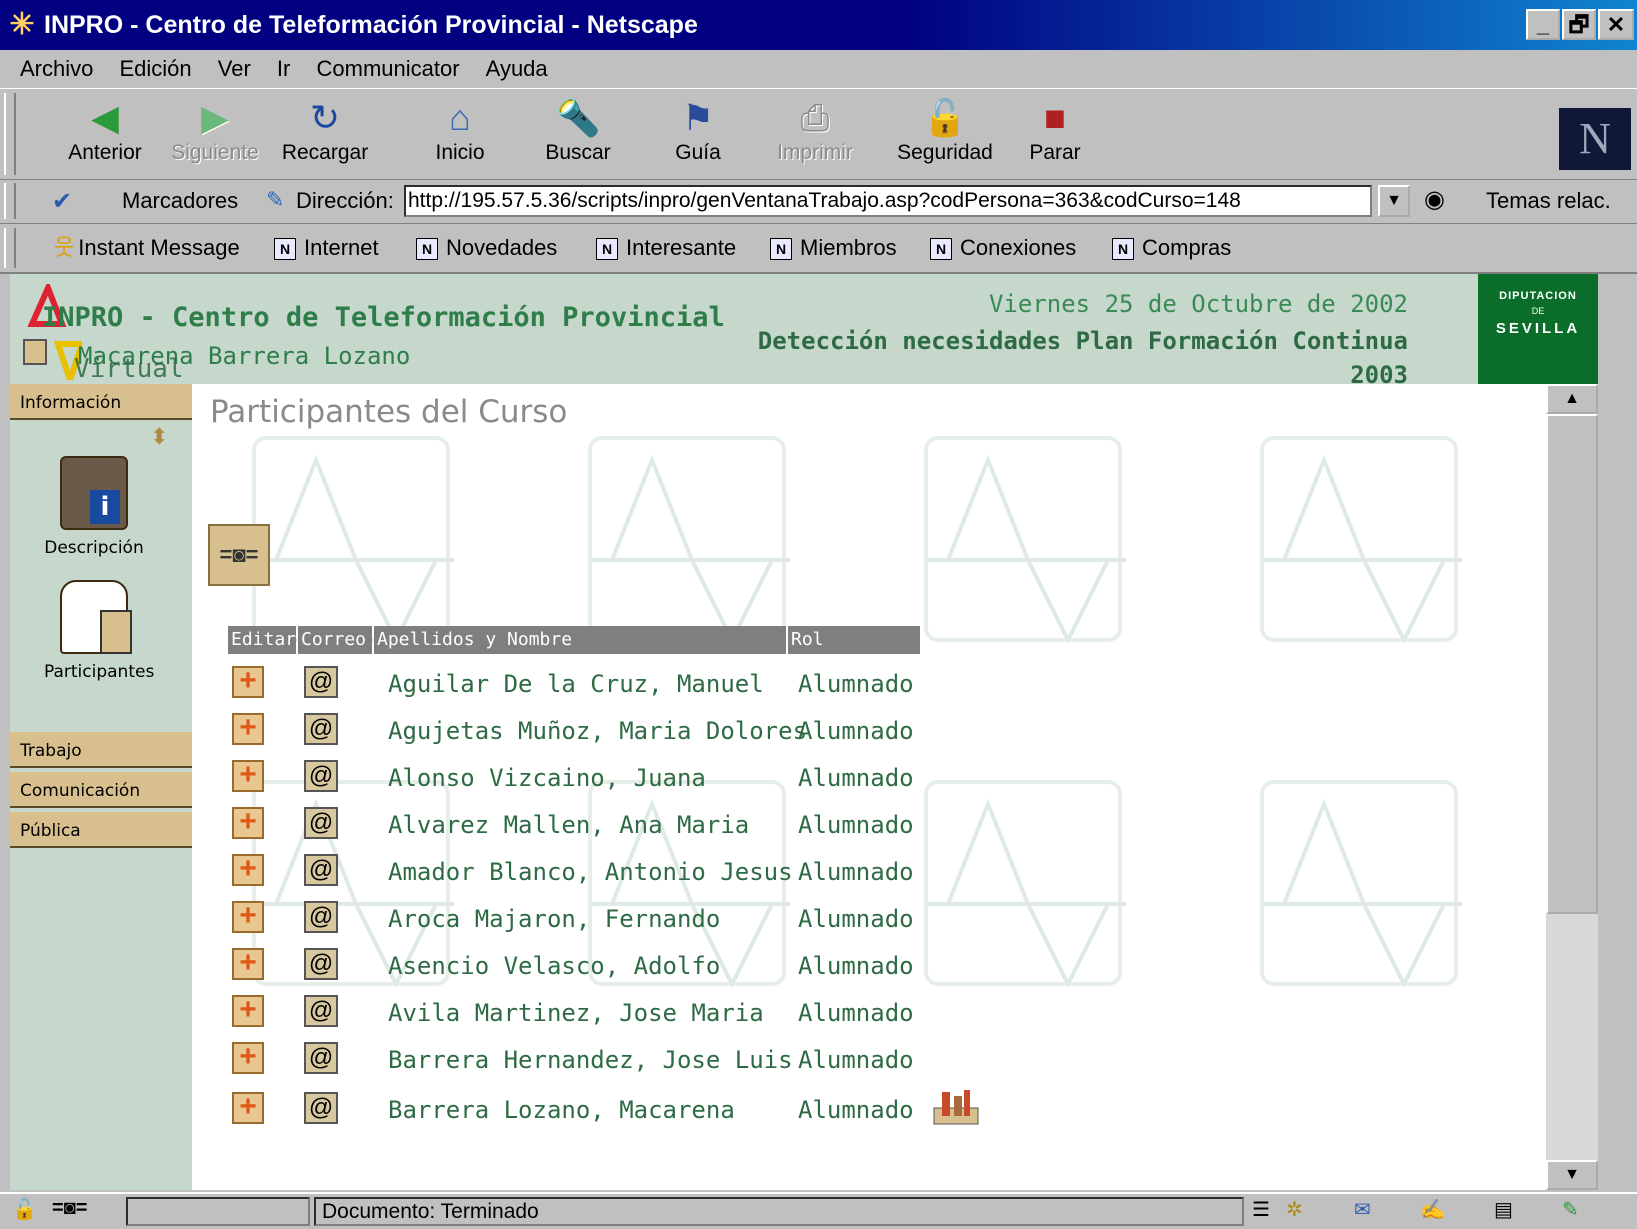 This screenshot has width=1637, height=1229. What do you see at coordinates (486, 248) in the screenshot?
I see `bookmark-novedades: N Novedades` at bounding box center [486, 248].